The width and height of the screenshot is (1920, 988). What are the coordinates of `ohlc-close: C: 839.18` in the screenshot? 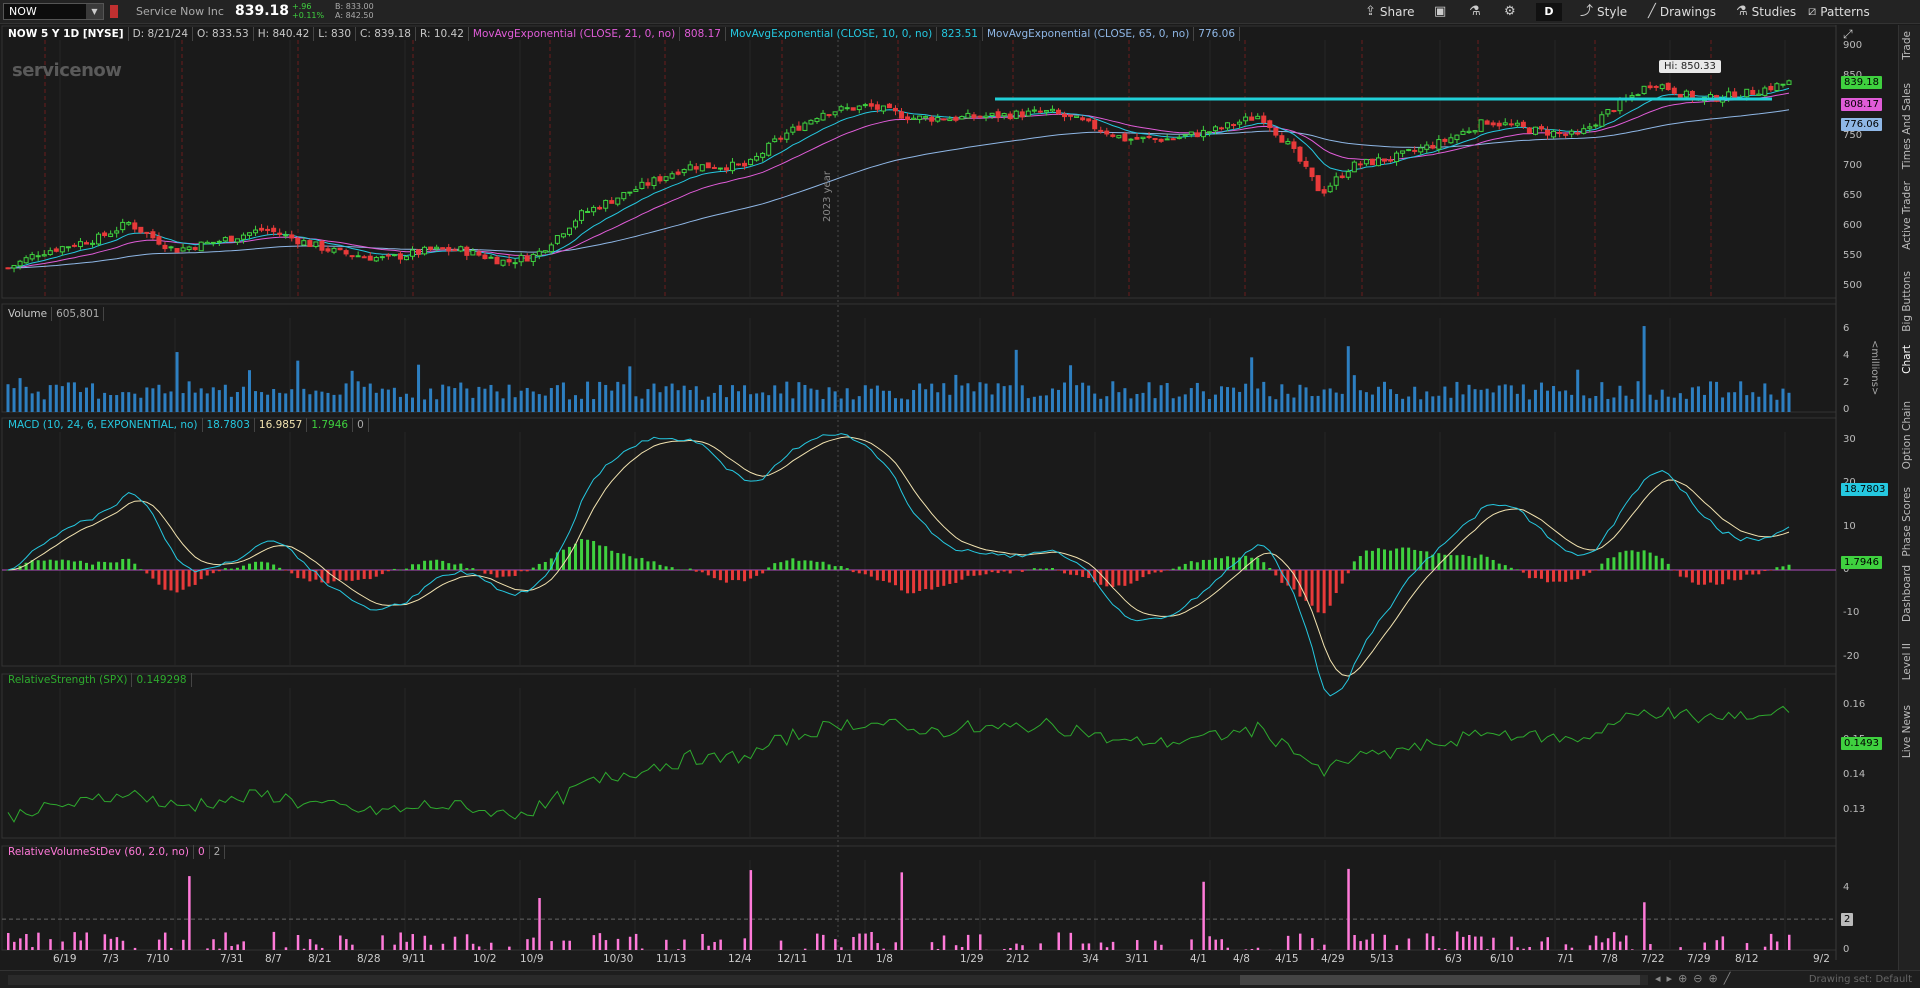 It's located at (386, 34).